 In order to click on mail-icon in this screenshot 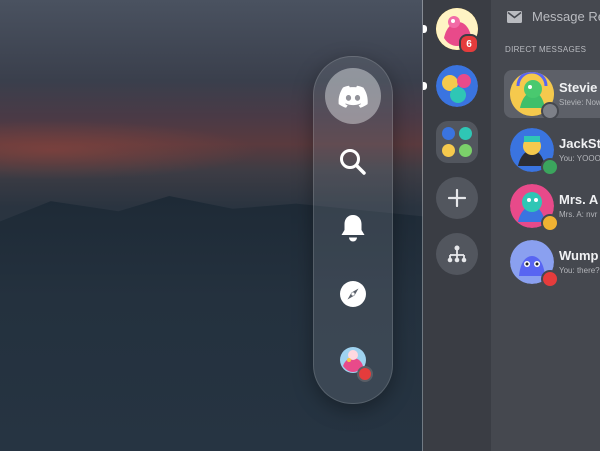, I will do `click(514, 16)`.